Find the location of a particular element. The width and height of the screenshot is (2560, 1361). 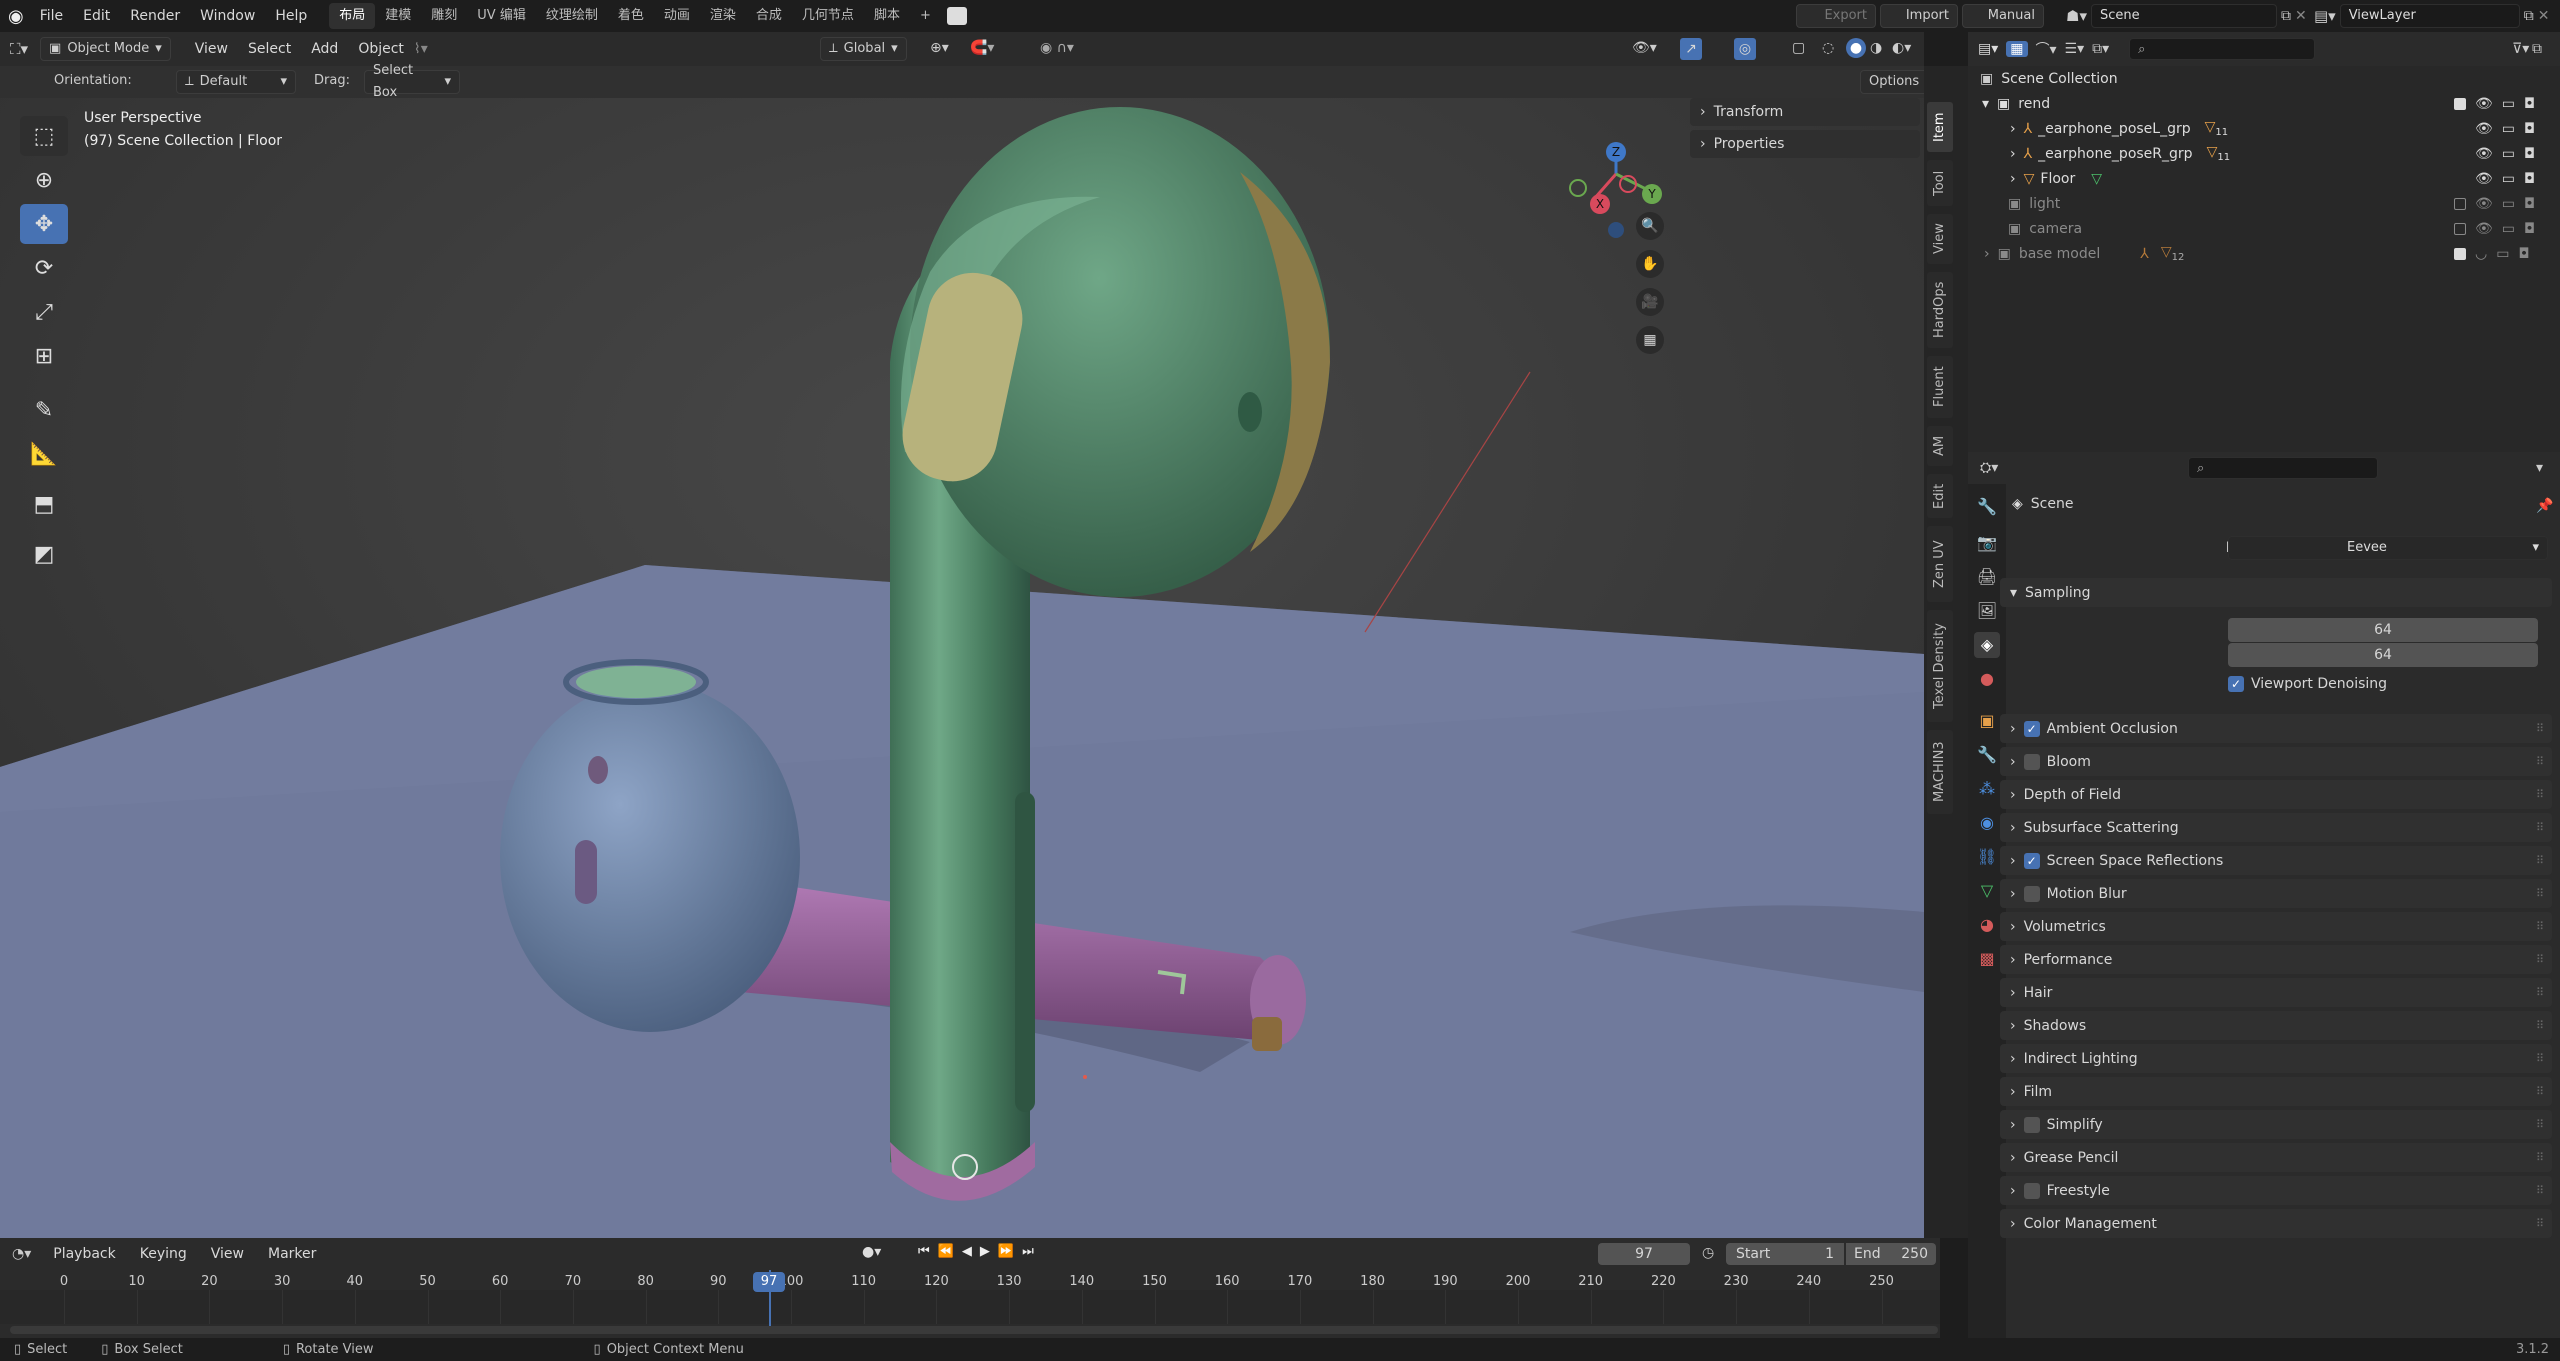

side-tab-machin3: MACHIN3 is located at coordinates (1940, 772).